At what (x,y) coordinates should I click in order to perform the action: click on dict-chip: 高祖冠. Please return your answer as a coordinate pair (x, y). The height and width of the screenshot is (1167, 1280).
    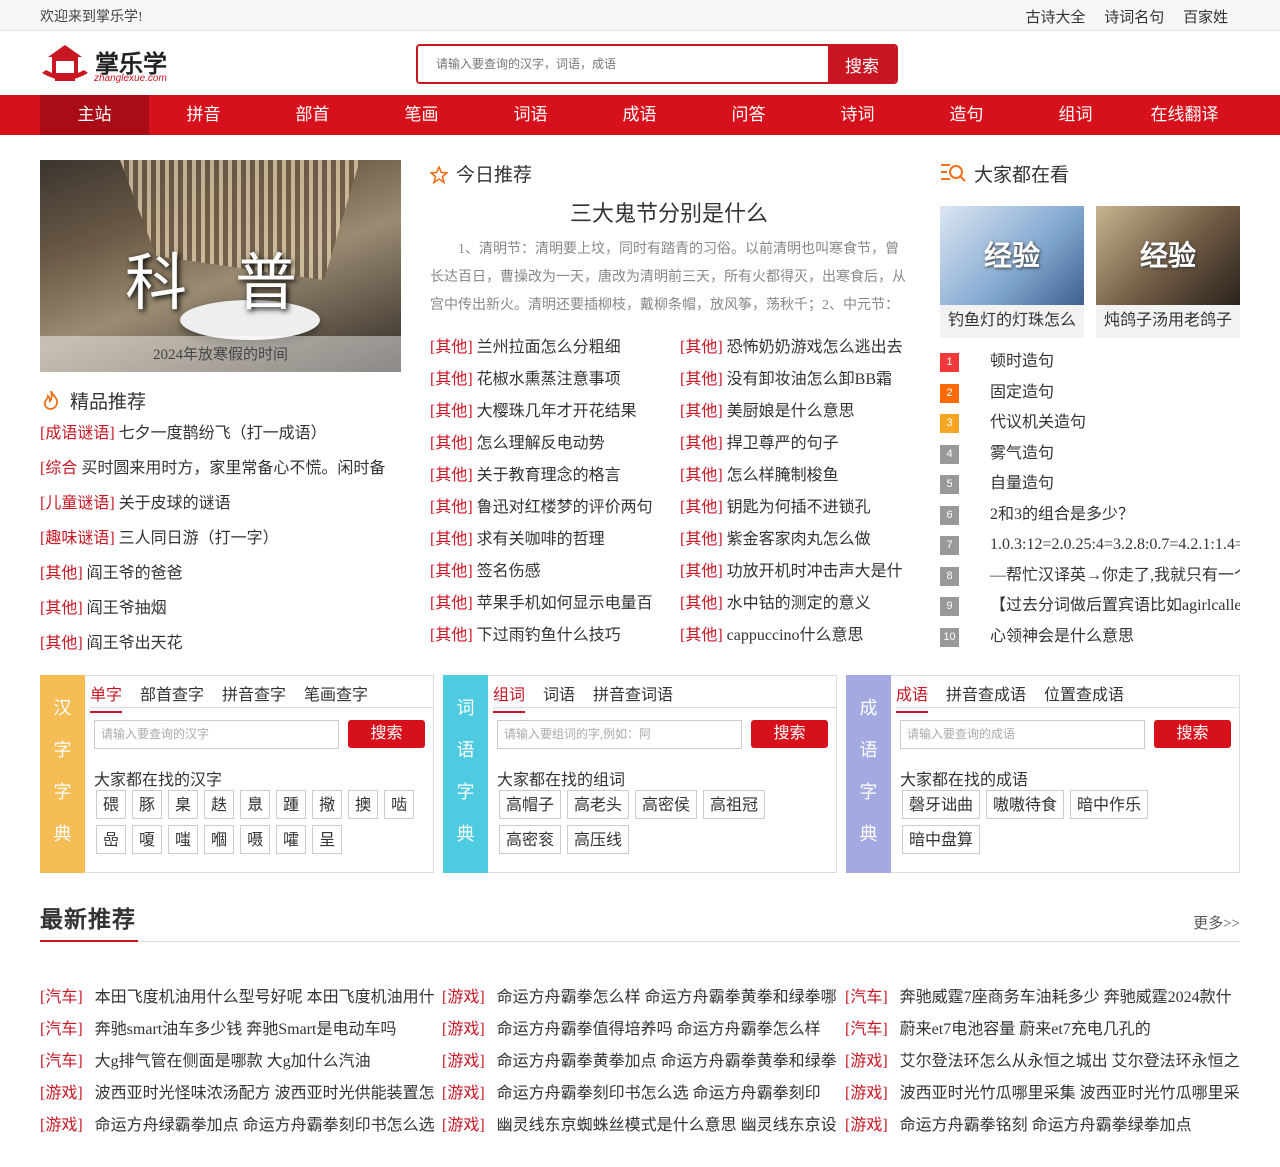
    Looking at the image, I should click on (734, 804).